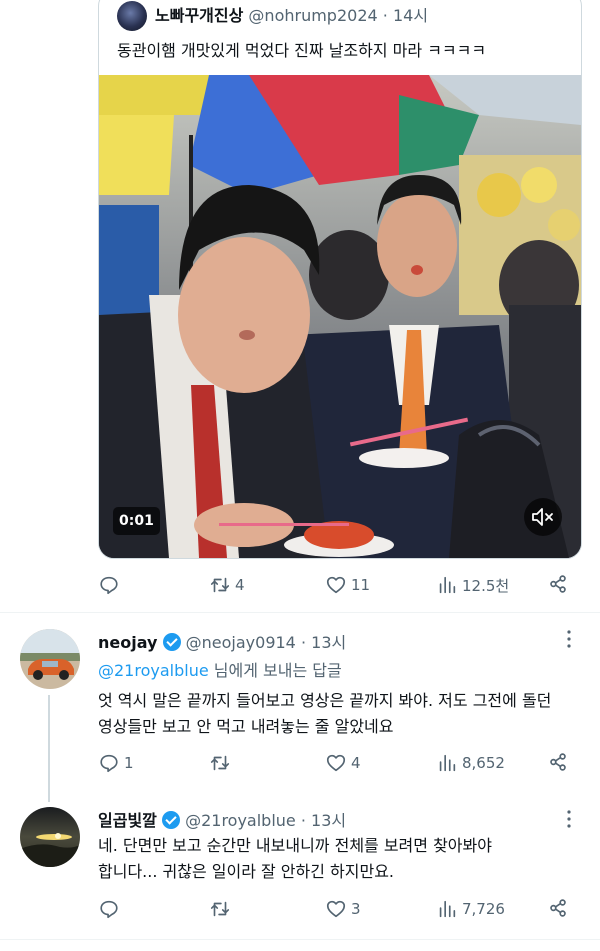 This screenshot has height=951, width=600. I want to click on reply1-text-line: 엇 역시 말은 끝까지 들어보고 영상은 끝까지 봐야. 저도 그전에 돌던, so click(325, 700).